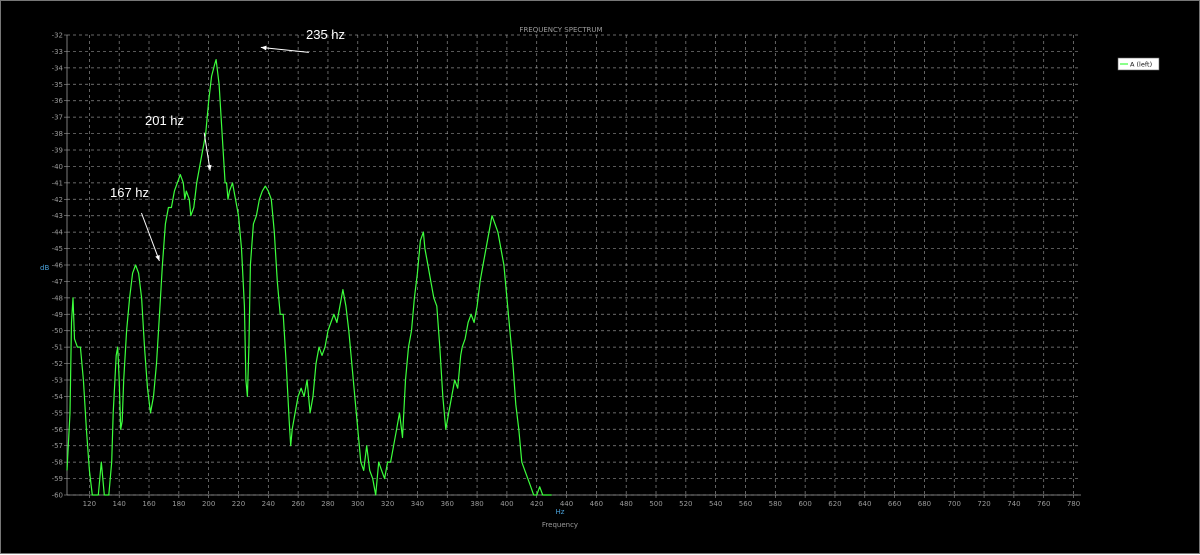 The height and width of the screenshot is (555, 1200). Describe the element at coordinates (1013, 504) in the screenshot. I see `x-tick-label: 740` at that location.